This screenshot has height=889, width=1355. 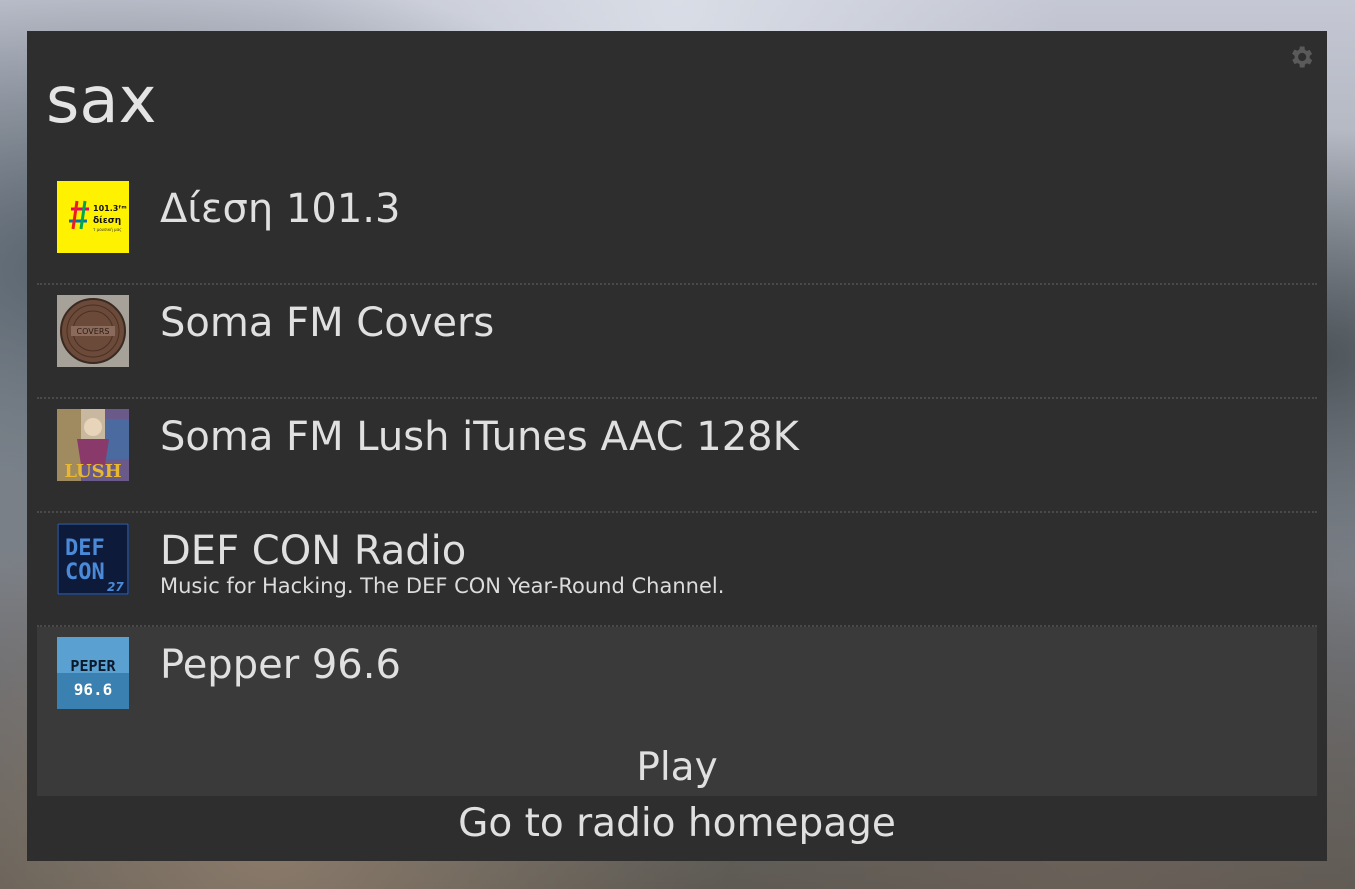 I want to click on svg-text: PEPER, so click(x=93, y=666).